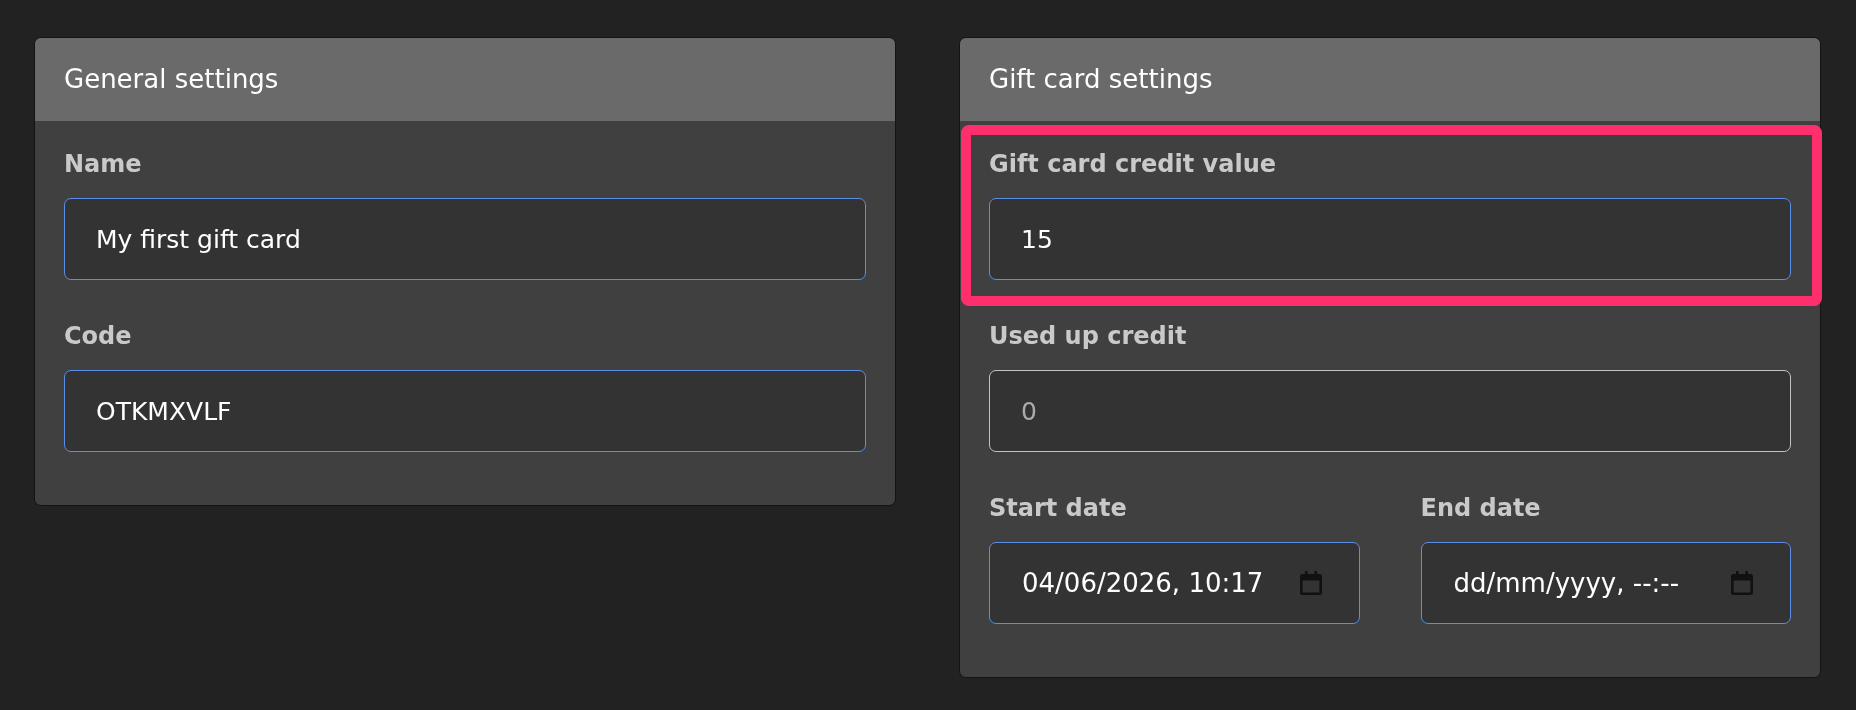 The height and width of the screenshot is (710, 1856). Describe the element at coordinates (465, 239) in the screenshot. I see `text-field: My first gift card` at that location.